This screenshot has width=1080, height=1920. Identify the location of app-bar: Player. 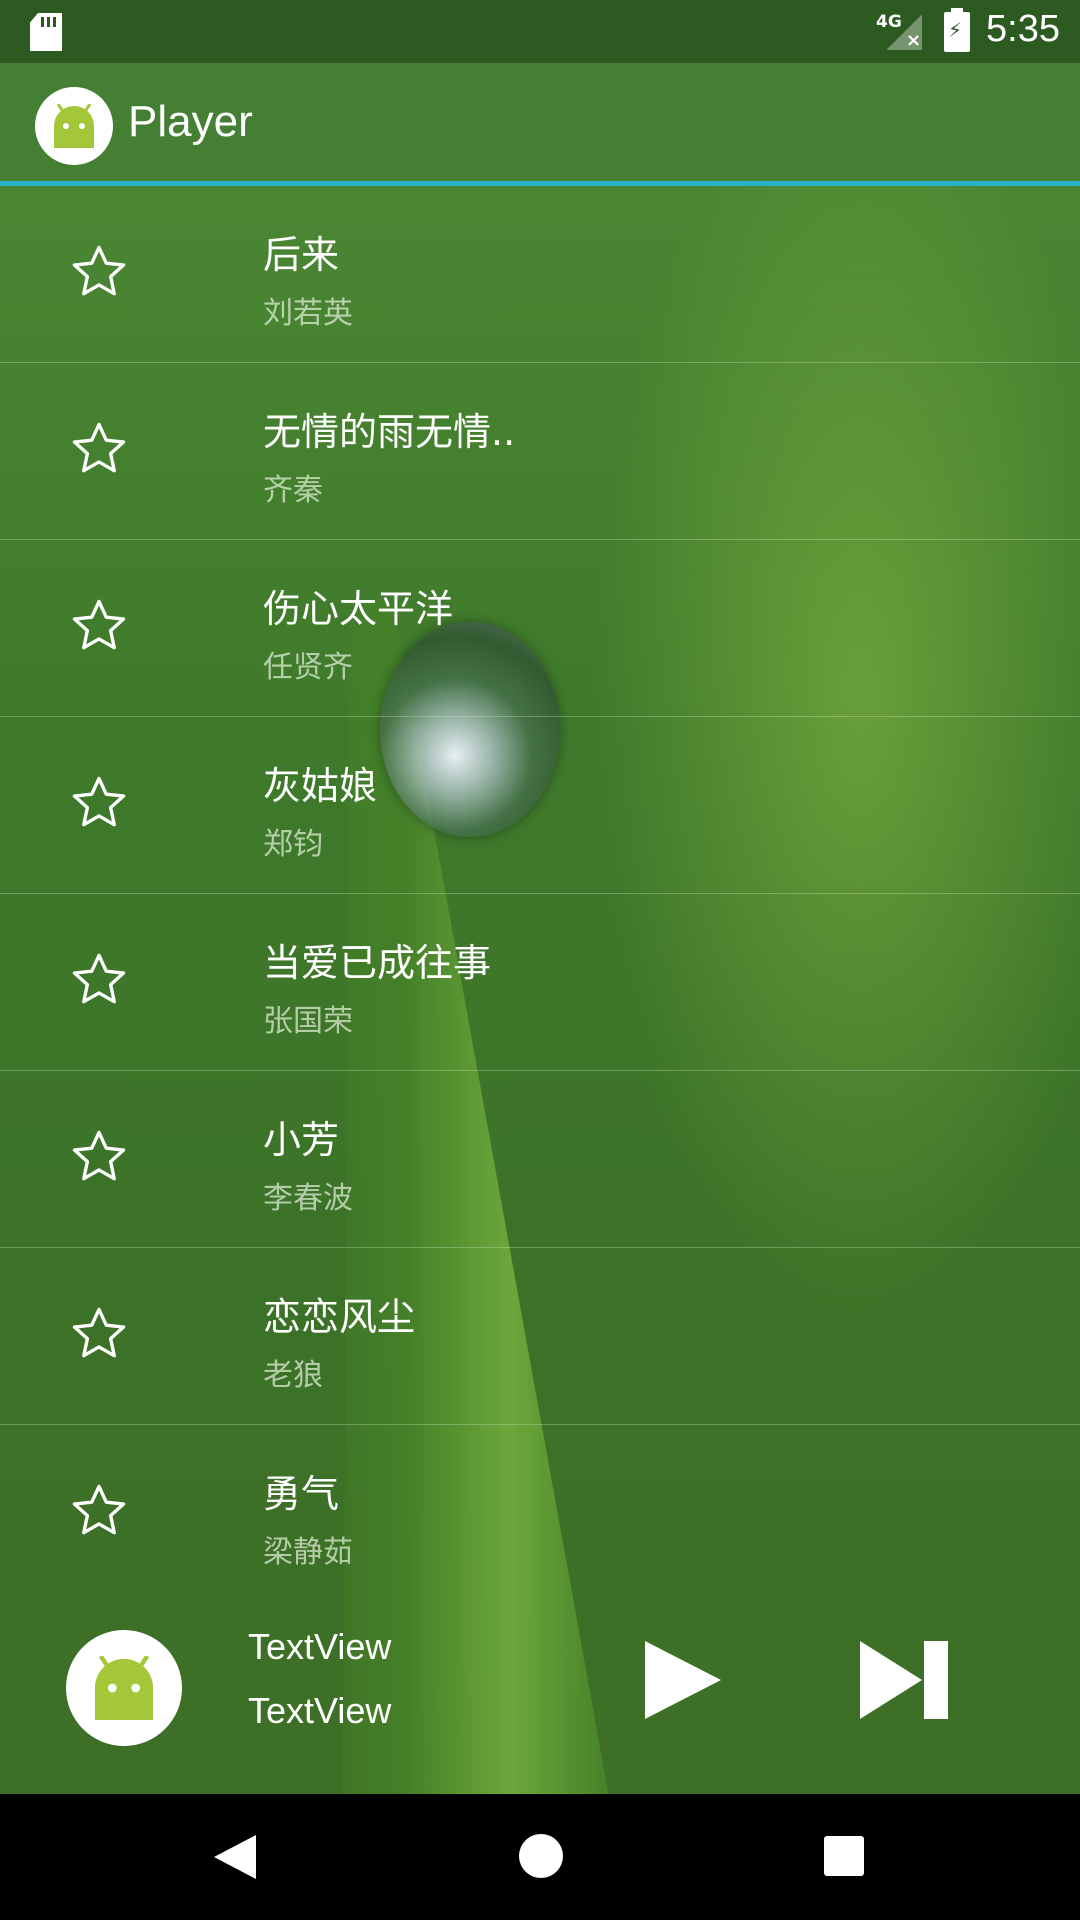
(540, 124).